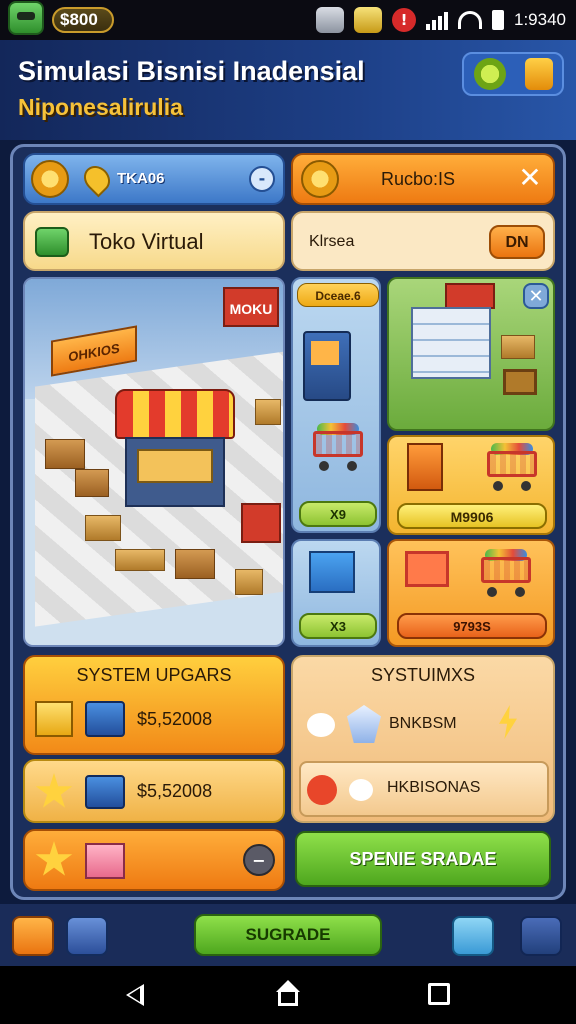 The width and height of the screenshot is (576, 1024). Describe the element at coordinates (322, 790) in the screenshot. I see `red-gear-icon` at that location.